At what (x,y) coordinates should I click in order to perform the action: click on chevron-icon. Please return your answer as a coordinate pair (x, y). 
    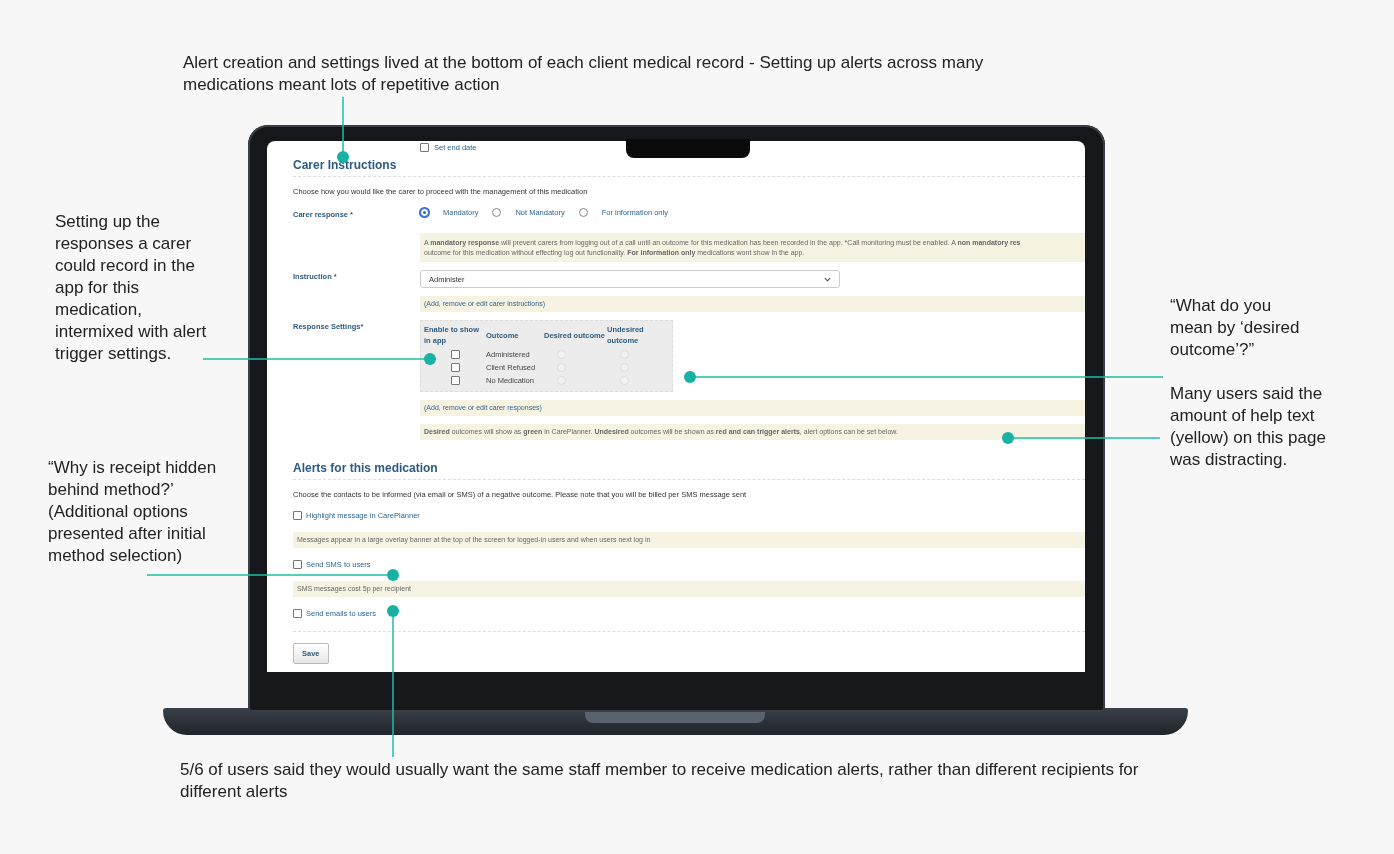
    Looking at the image, I should click on (827, 279).